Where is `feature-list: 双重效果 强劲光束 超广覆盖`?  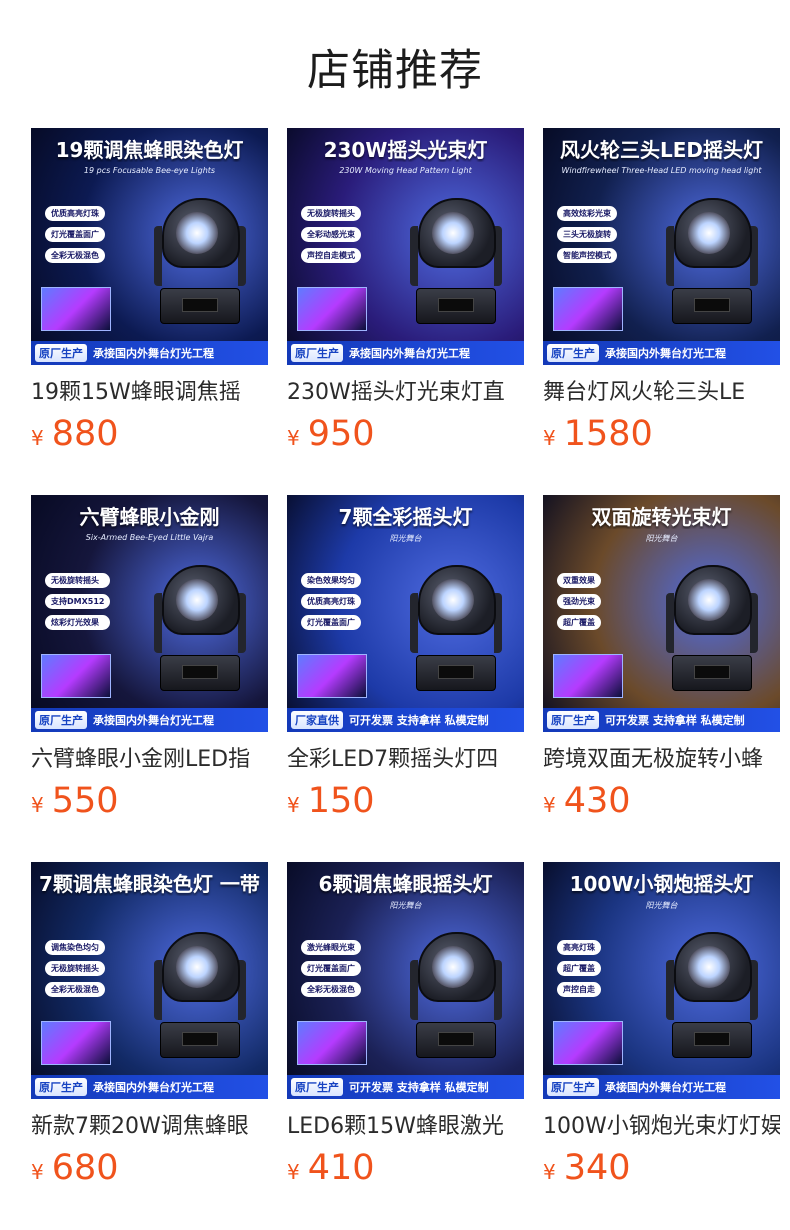
feature-list: 双重效果 强劲光束 超广覆盖 is located at coordinates (579, 601).